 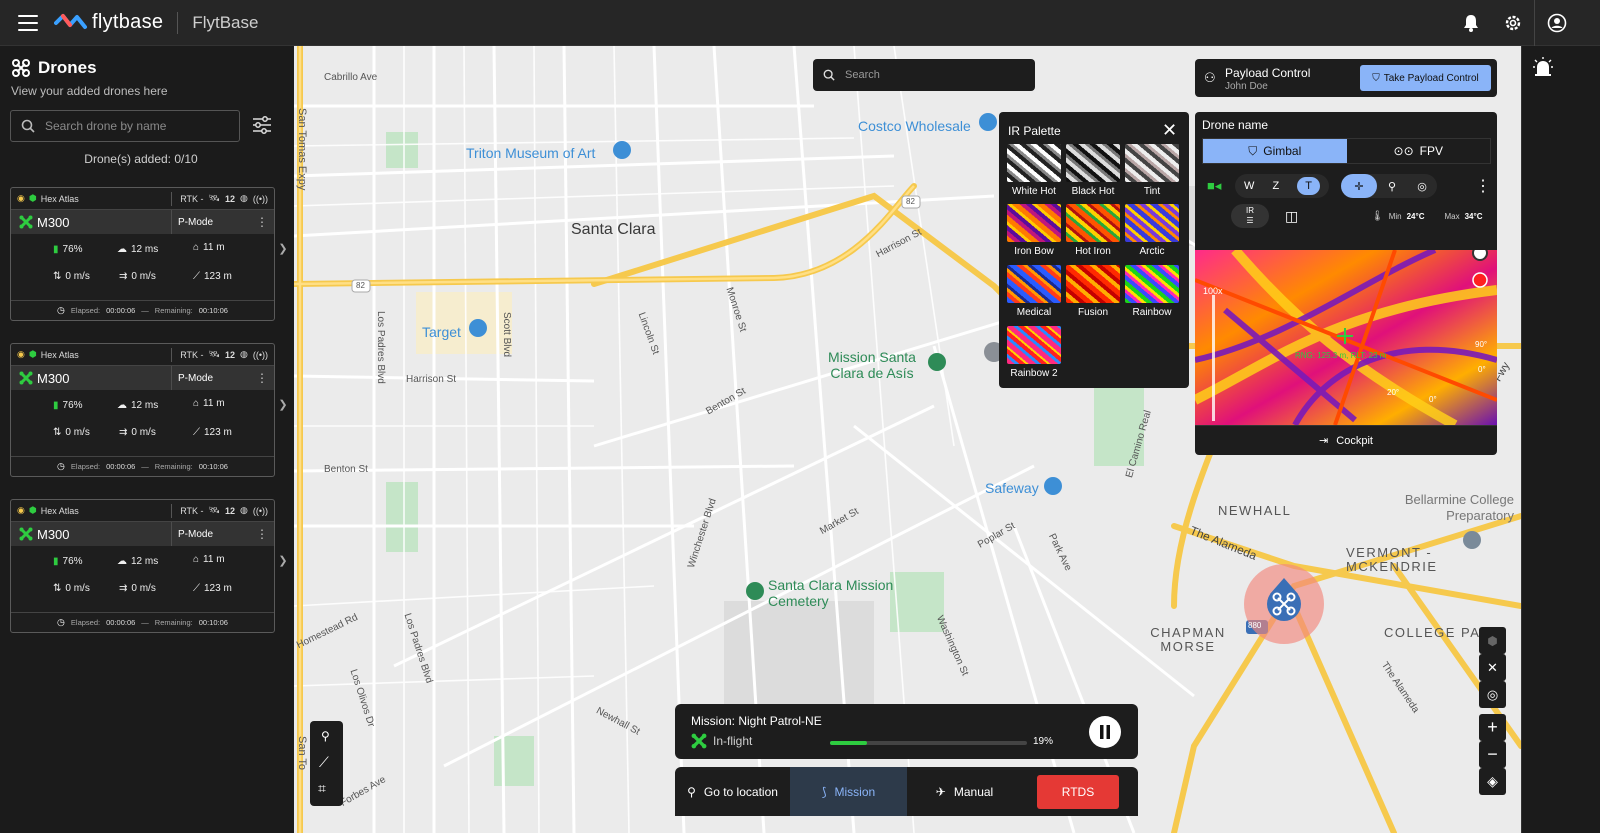 What do you see at coordinates (1034, 291) in the screenshot?
I see `palette-medical: Medical` at bounding box center [1034, 291].